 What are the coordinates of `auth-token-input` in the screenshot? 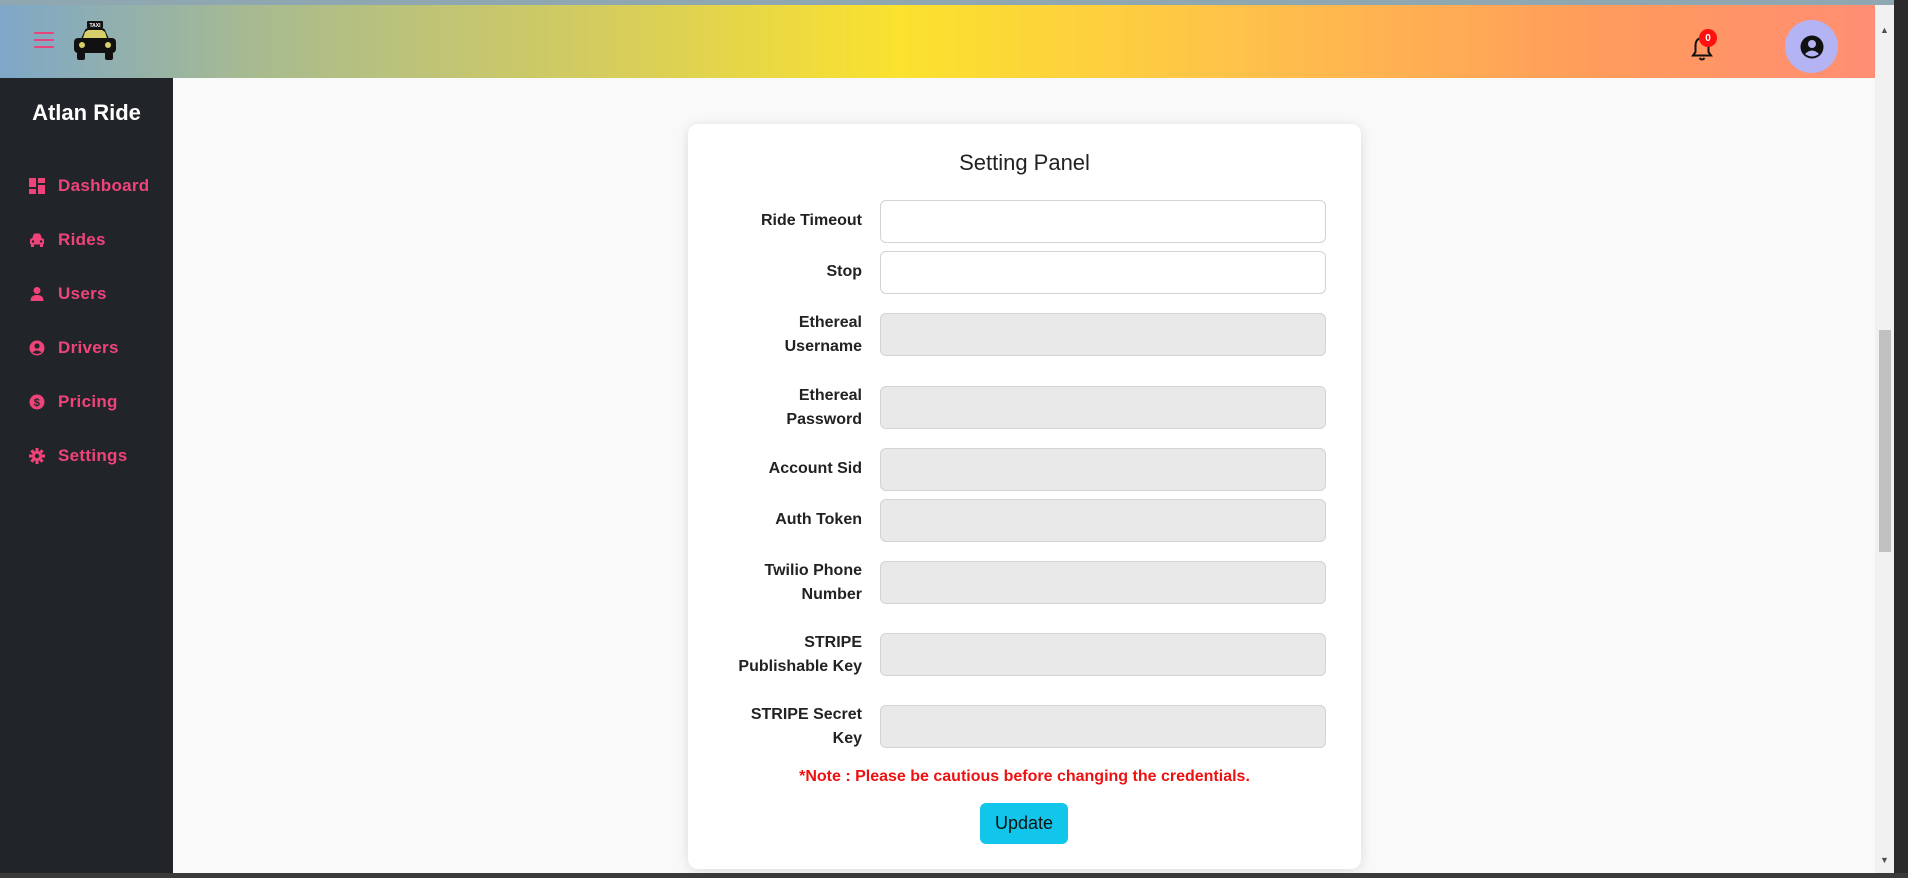 It's located at (1103, 520).